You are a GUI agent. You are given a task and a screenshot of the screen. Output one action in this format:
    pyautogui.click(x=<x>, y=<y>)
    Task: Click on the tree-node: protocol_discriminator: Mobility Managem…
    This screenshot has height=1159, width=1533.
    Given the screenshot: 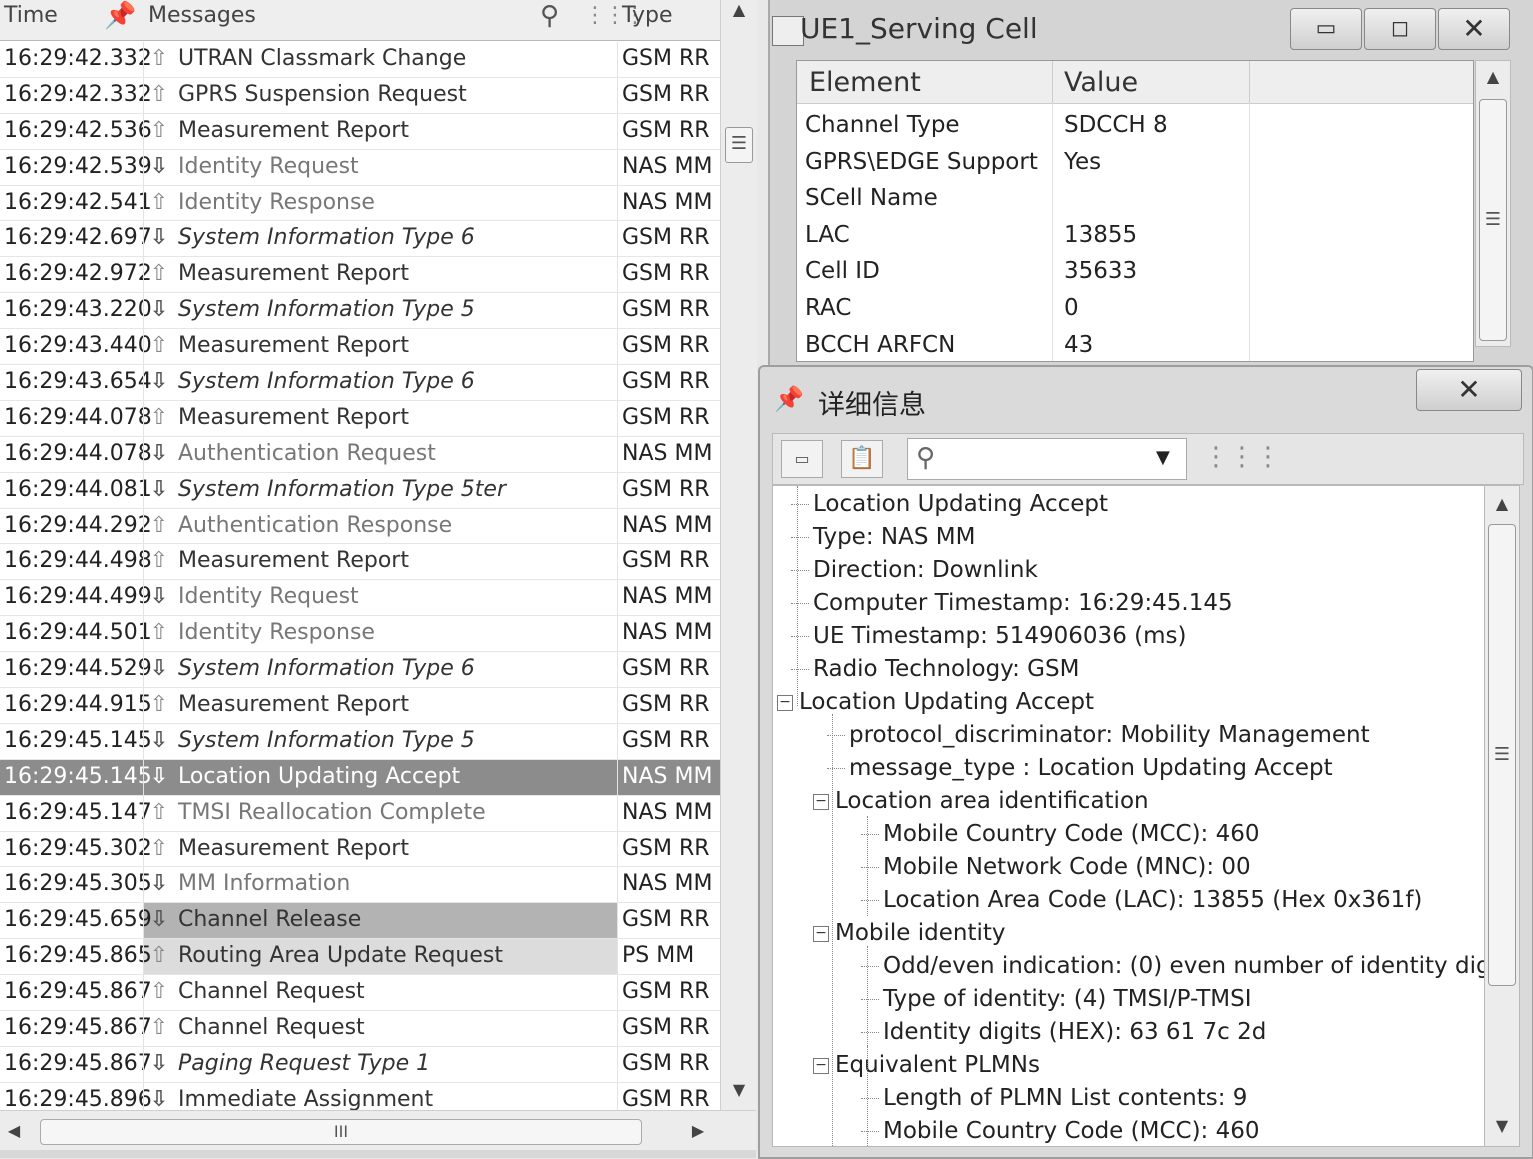 What is the action you would take?
    pyautogui.click(x=1098, y=735)
    